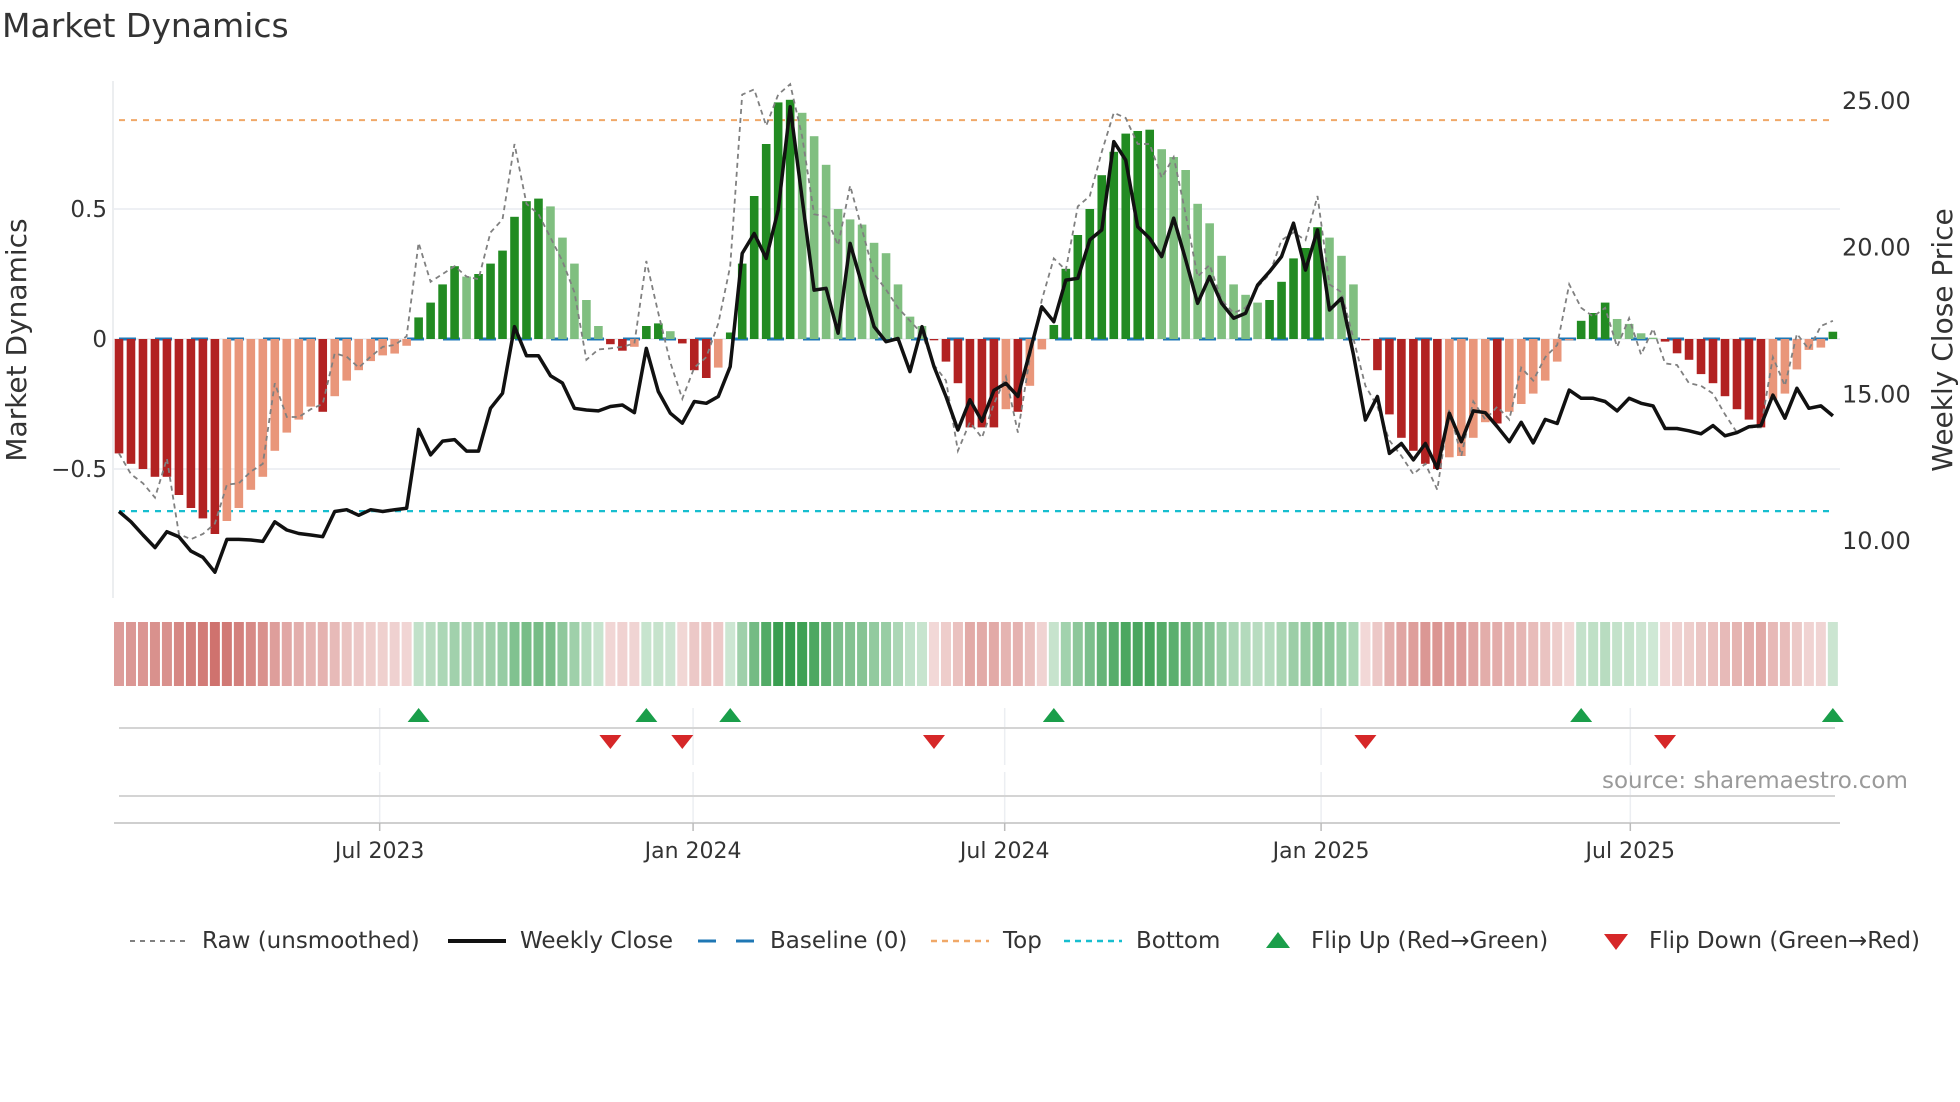 Image resolution: width=1960 pixels, height=1102 pixels. Describe the element at coordinates (477, 941) in the screenshot. I see `solid-line-icon` at that location.